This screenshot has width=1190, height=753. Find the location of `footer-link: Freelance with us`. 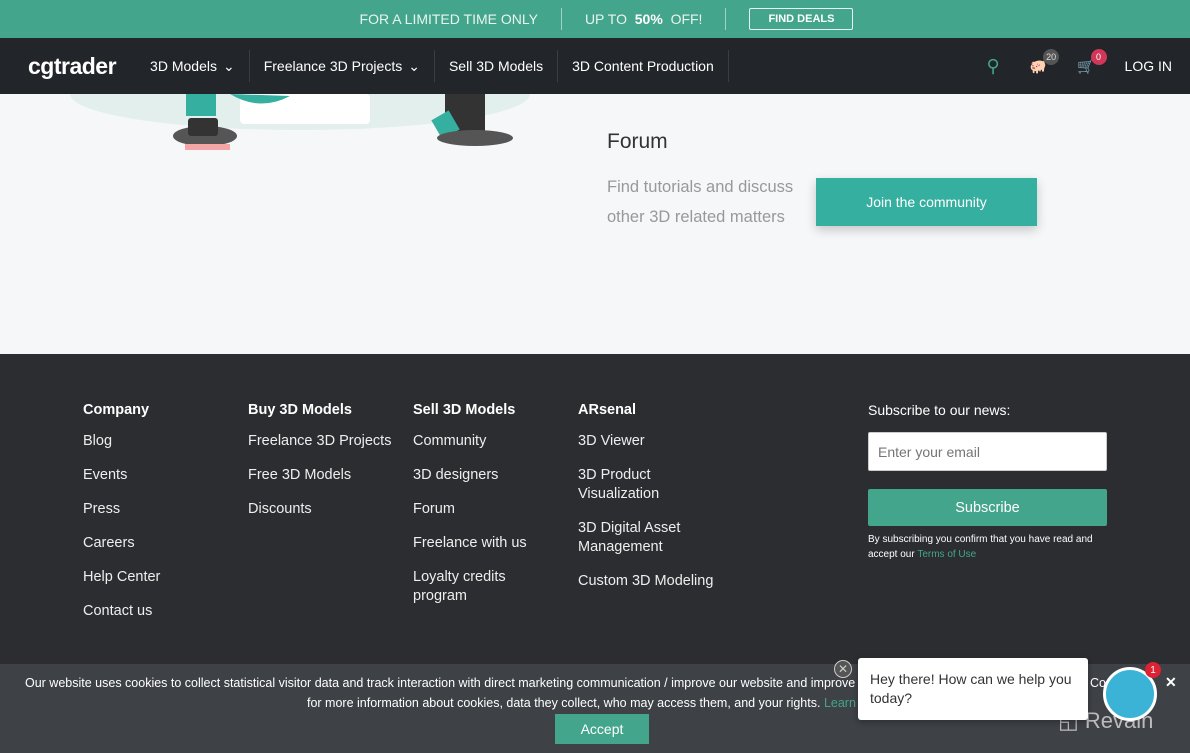

footer-link: Freelance with us is located at coordinates (478, 543).